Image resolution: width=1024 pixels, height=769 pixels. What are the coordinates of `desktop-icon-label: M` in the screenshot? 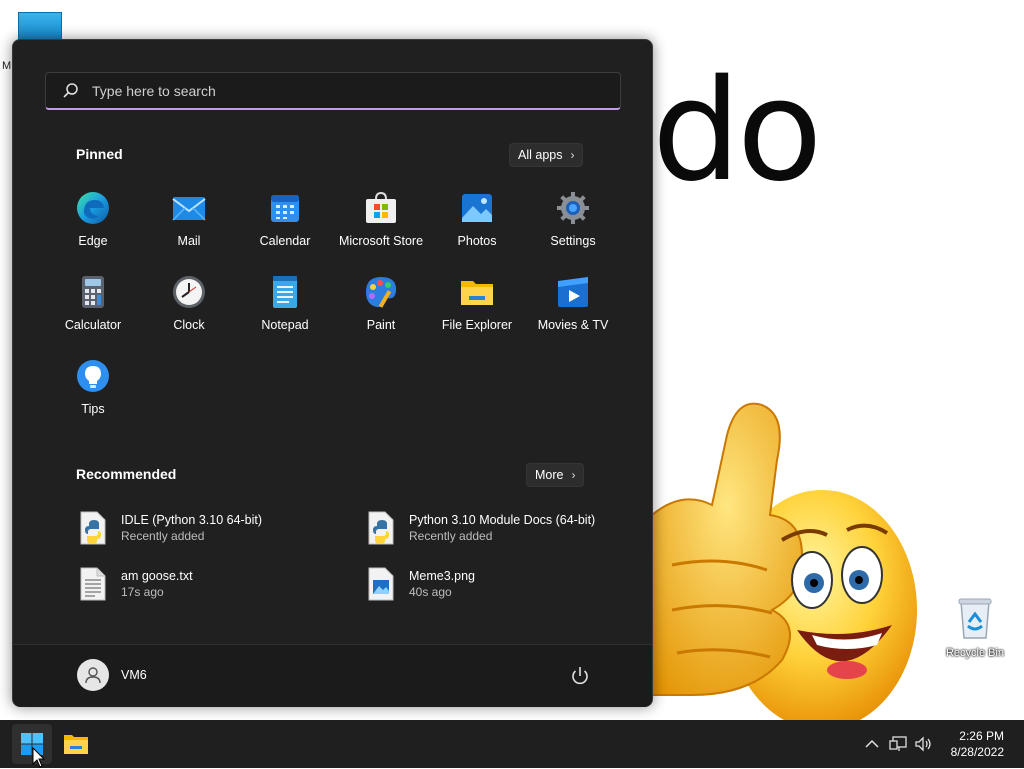 It's located at (7, 66).